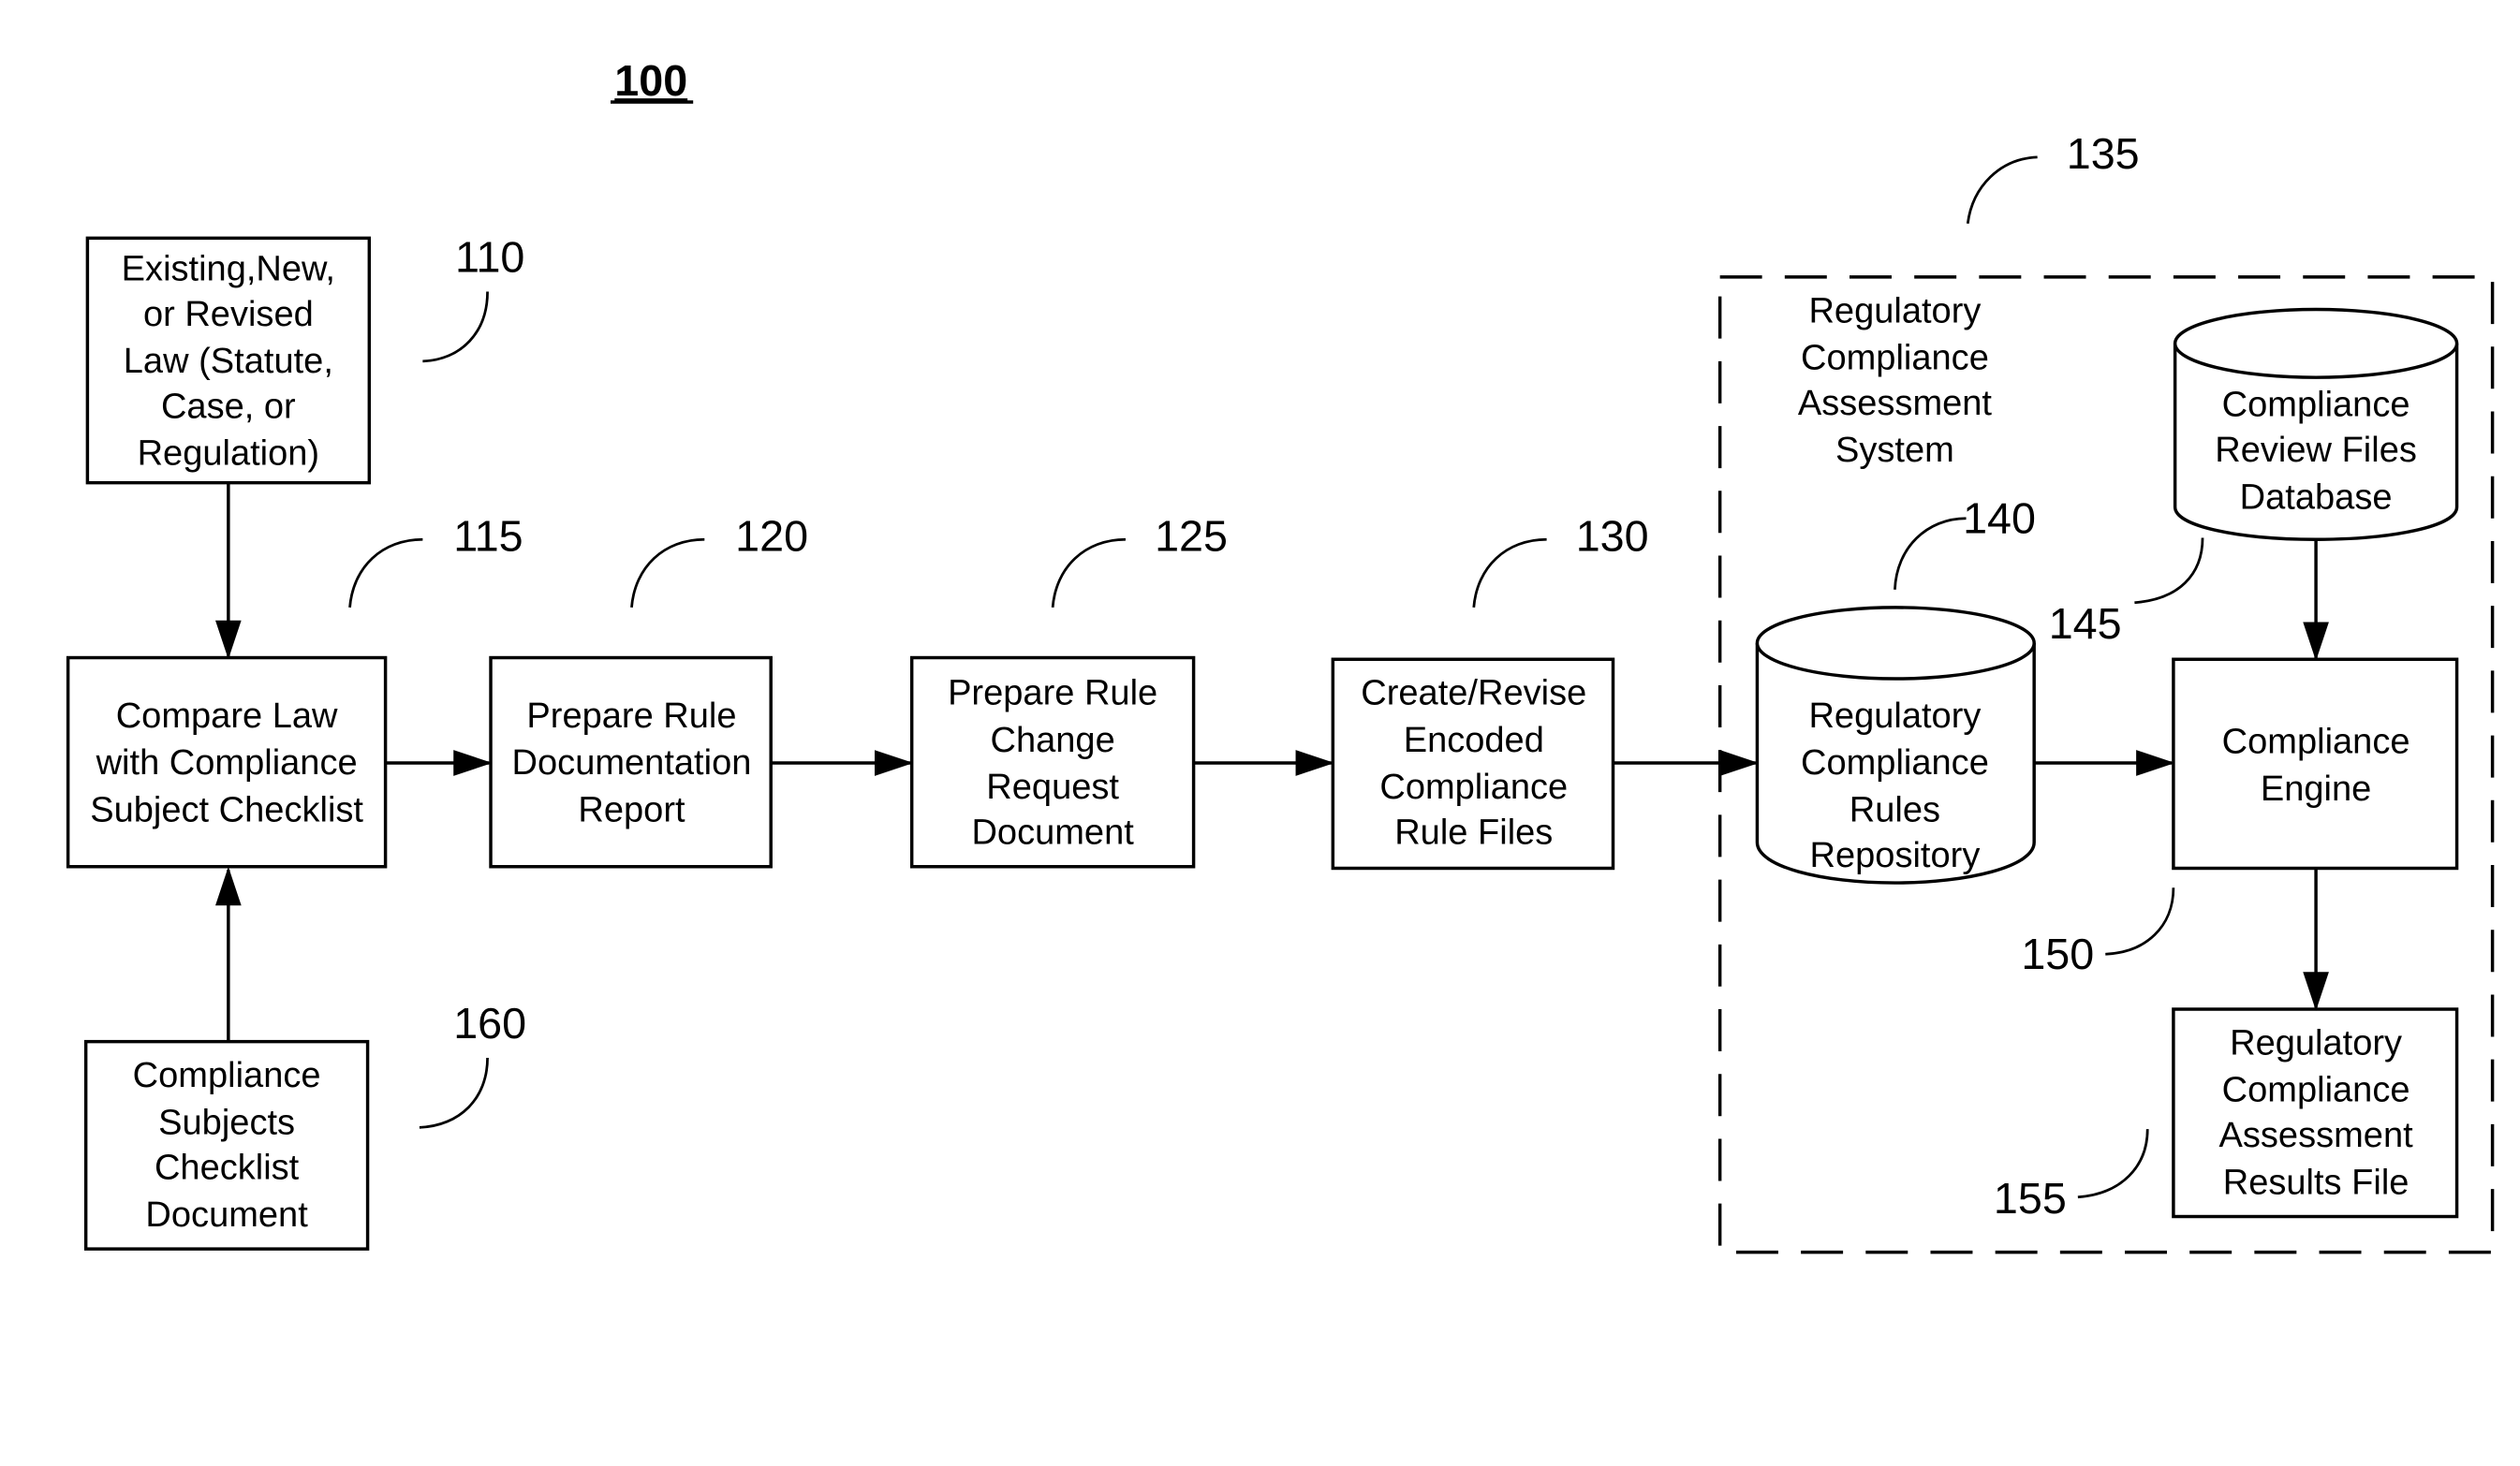 The width and height of the screenshot is (2520, 1466). What do you see at coordinates (2316, 1043) in the screenshot?
I see `node-155-line-1: Regulatory` at bounding box center [2316, 1043].